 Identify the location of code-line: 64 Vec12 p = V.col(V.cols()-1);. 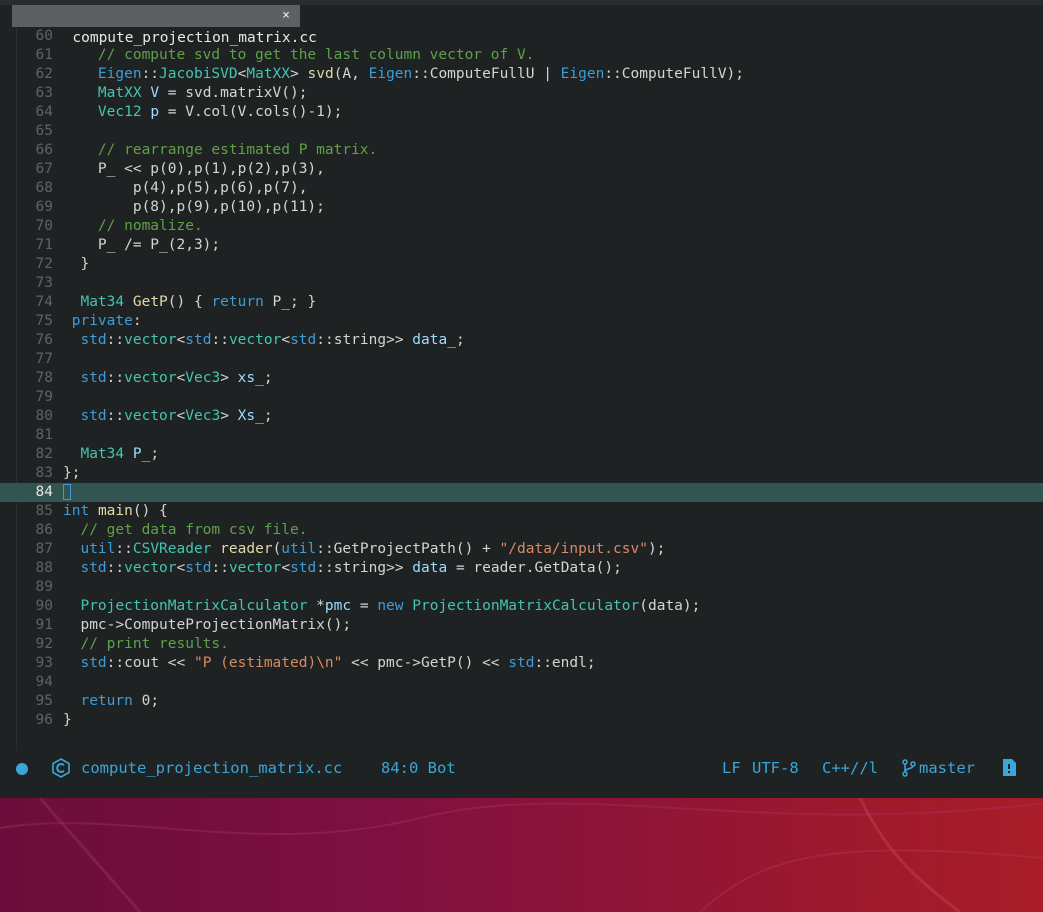
(521, 112).